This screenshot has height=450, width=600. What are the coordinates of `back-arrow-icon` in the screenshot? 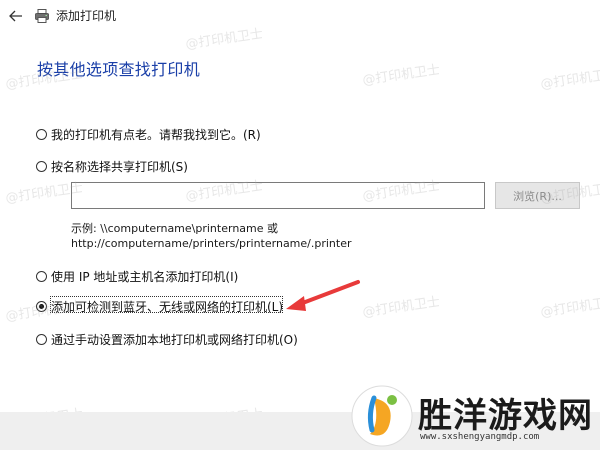 It's located at (15, 16).